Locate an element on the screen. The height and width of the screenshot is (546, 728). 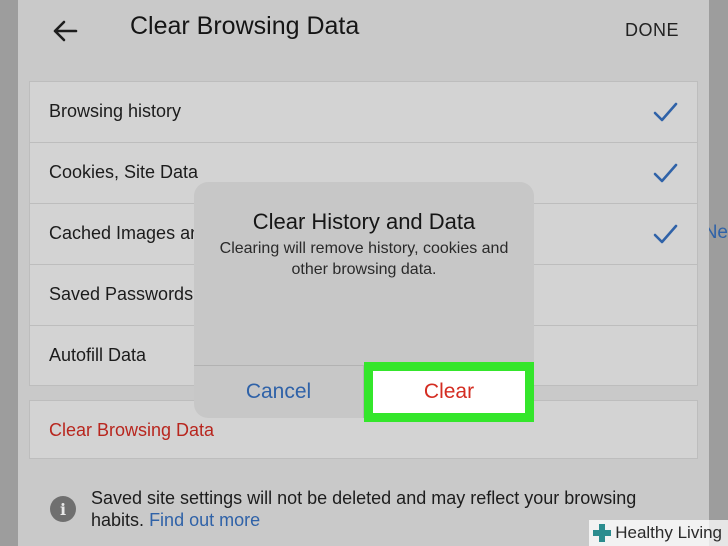
option-label: Cookies, Site Data is located at coordinates (124, 172).